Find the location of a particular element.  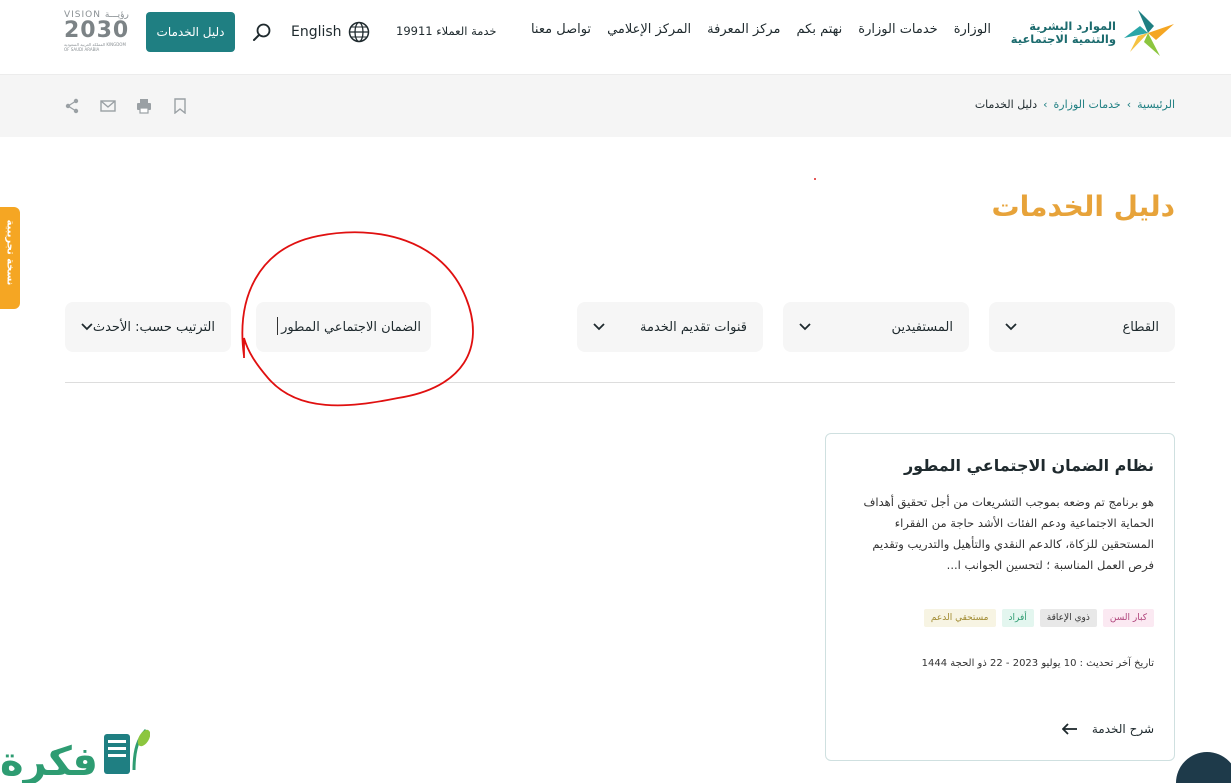

page-tools is located at coordinates (126, 106).